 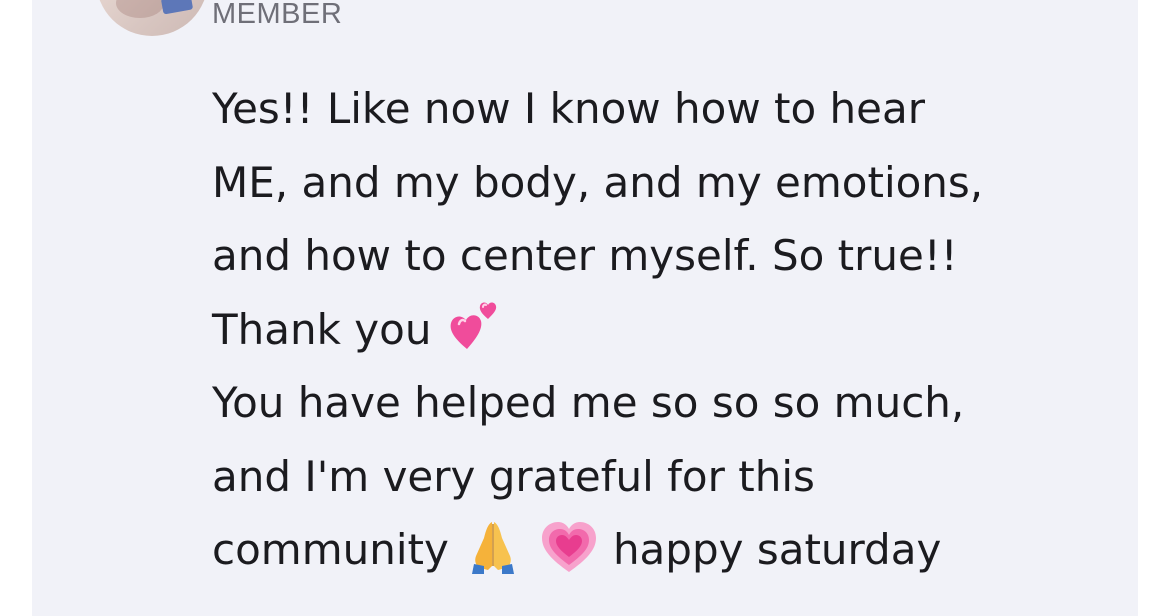 What do you see at coordinates (140, 9) in the screenshot?
I see `avatar-face` at bounding box center [140, 9].